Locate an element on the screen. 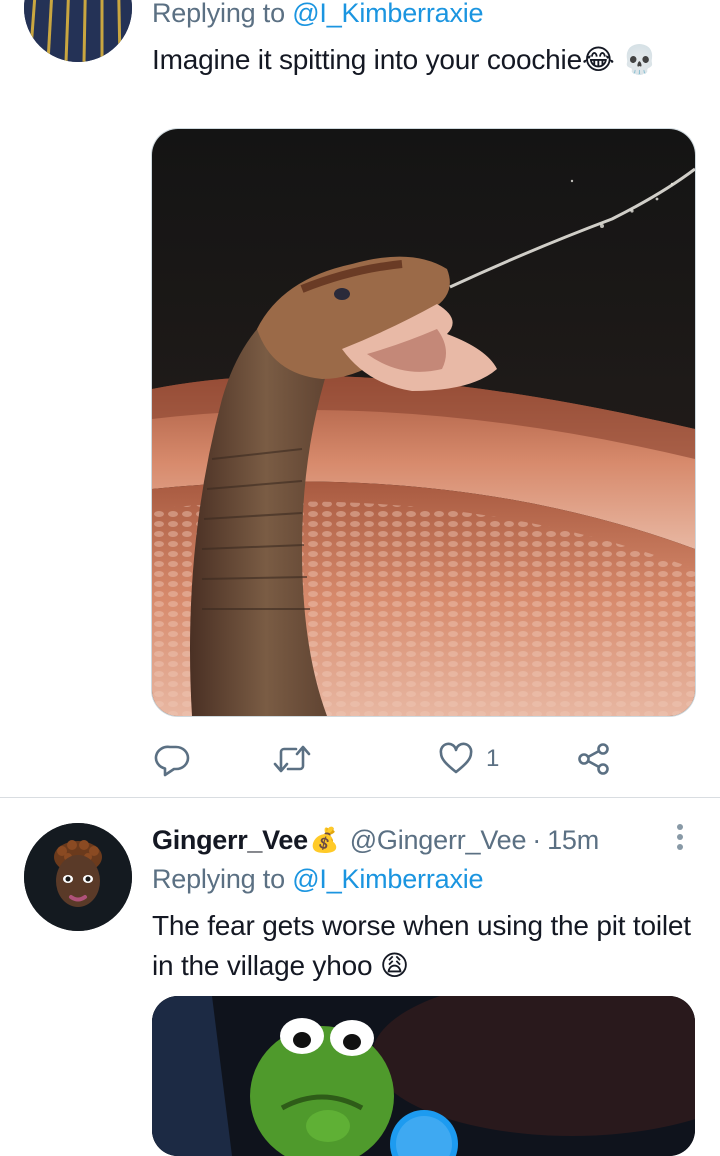 The width and height of the screenshot is (720, 1156). share-icon is located at coordinates (593, 759).